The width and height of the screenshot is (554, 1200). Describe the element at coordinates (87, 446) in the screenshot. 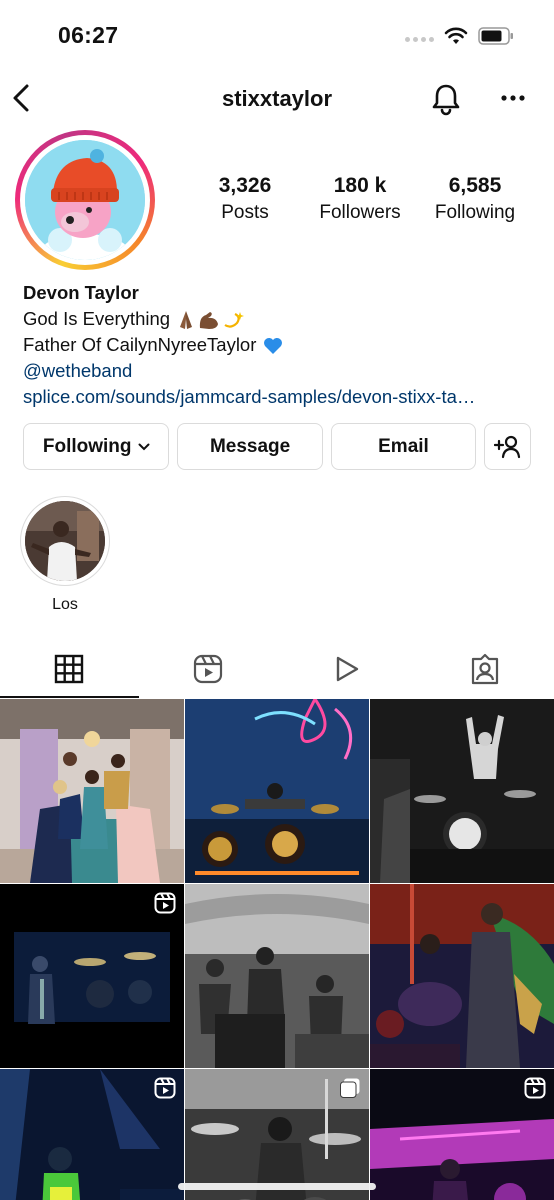

I see `following-button-label: Following` at that location.